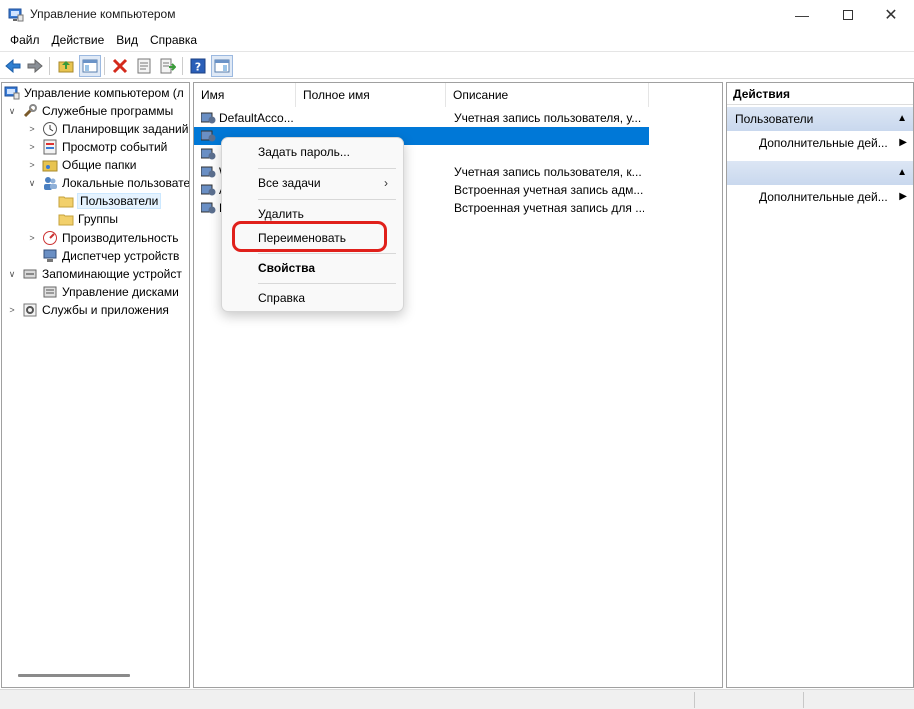 Image resolution: width=914 pixels, height=709 pixels. Describe the element at coordinates (94, 274) in the screenshot. I see `tree-item-storage: ∨ Запоминающие устройст` at that location.